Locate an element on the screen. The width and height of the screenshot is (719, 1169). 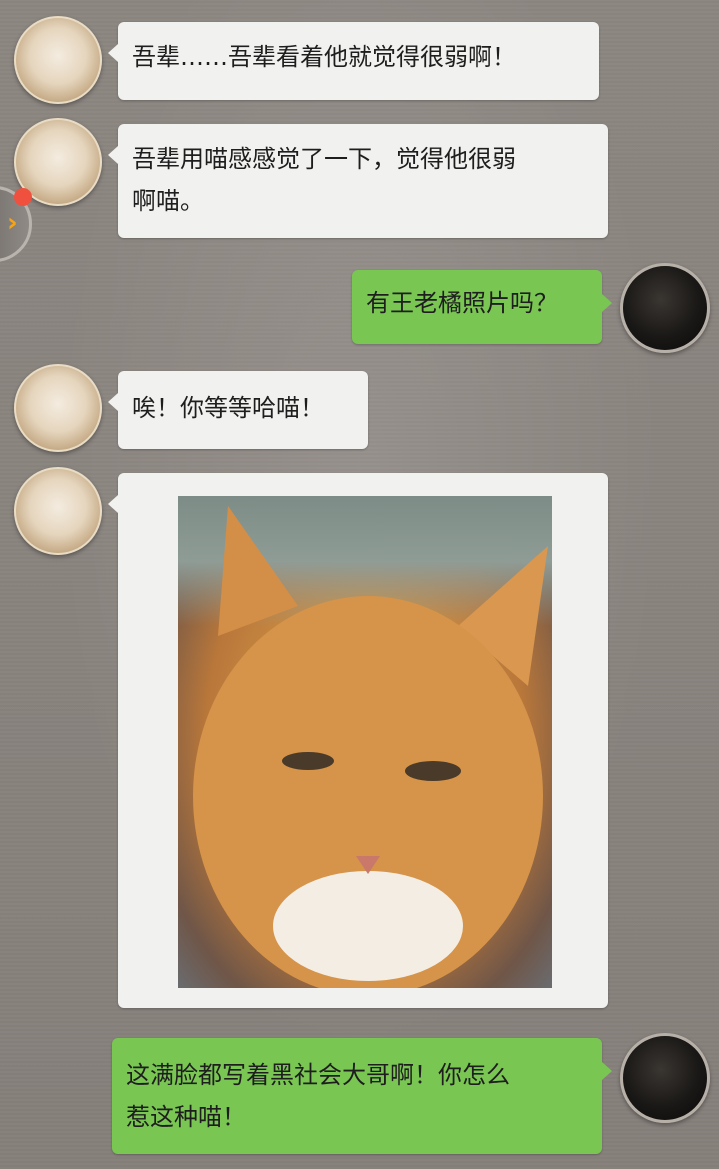
message-bubble-sent: 这满脸都写着黑社会大哥啊！你怎么 惹这种喵！ is located at coordinates (362, 1096).